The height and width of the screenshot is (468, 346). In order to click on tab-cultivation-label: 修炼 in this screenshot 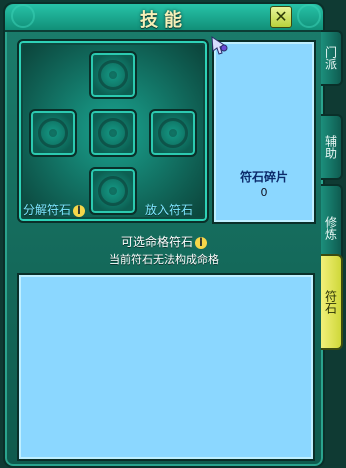, I will do `click(330, 228)`.